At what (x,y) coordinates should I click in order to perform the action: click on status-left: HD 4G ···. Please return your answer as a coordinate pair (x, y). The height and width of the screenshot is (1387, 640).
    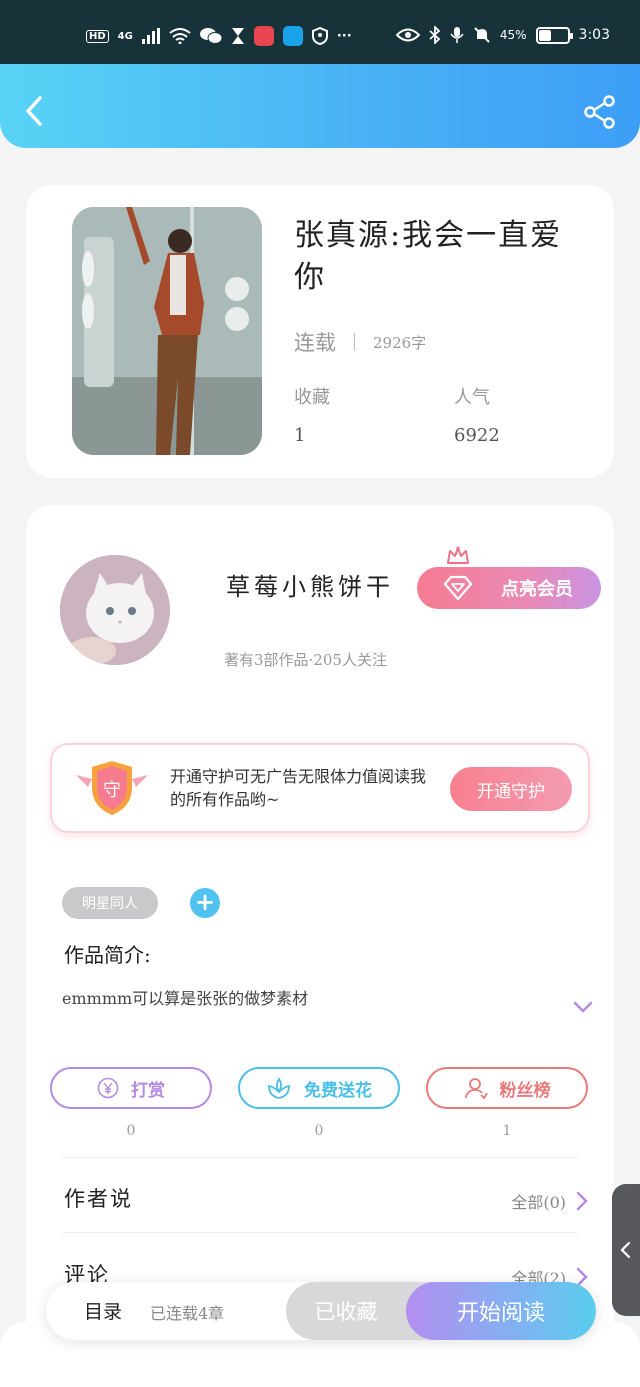
    Looking at the image, I should click on (219, 36).